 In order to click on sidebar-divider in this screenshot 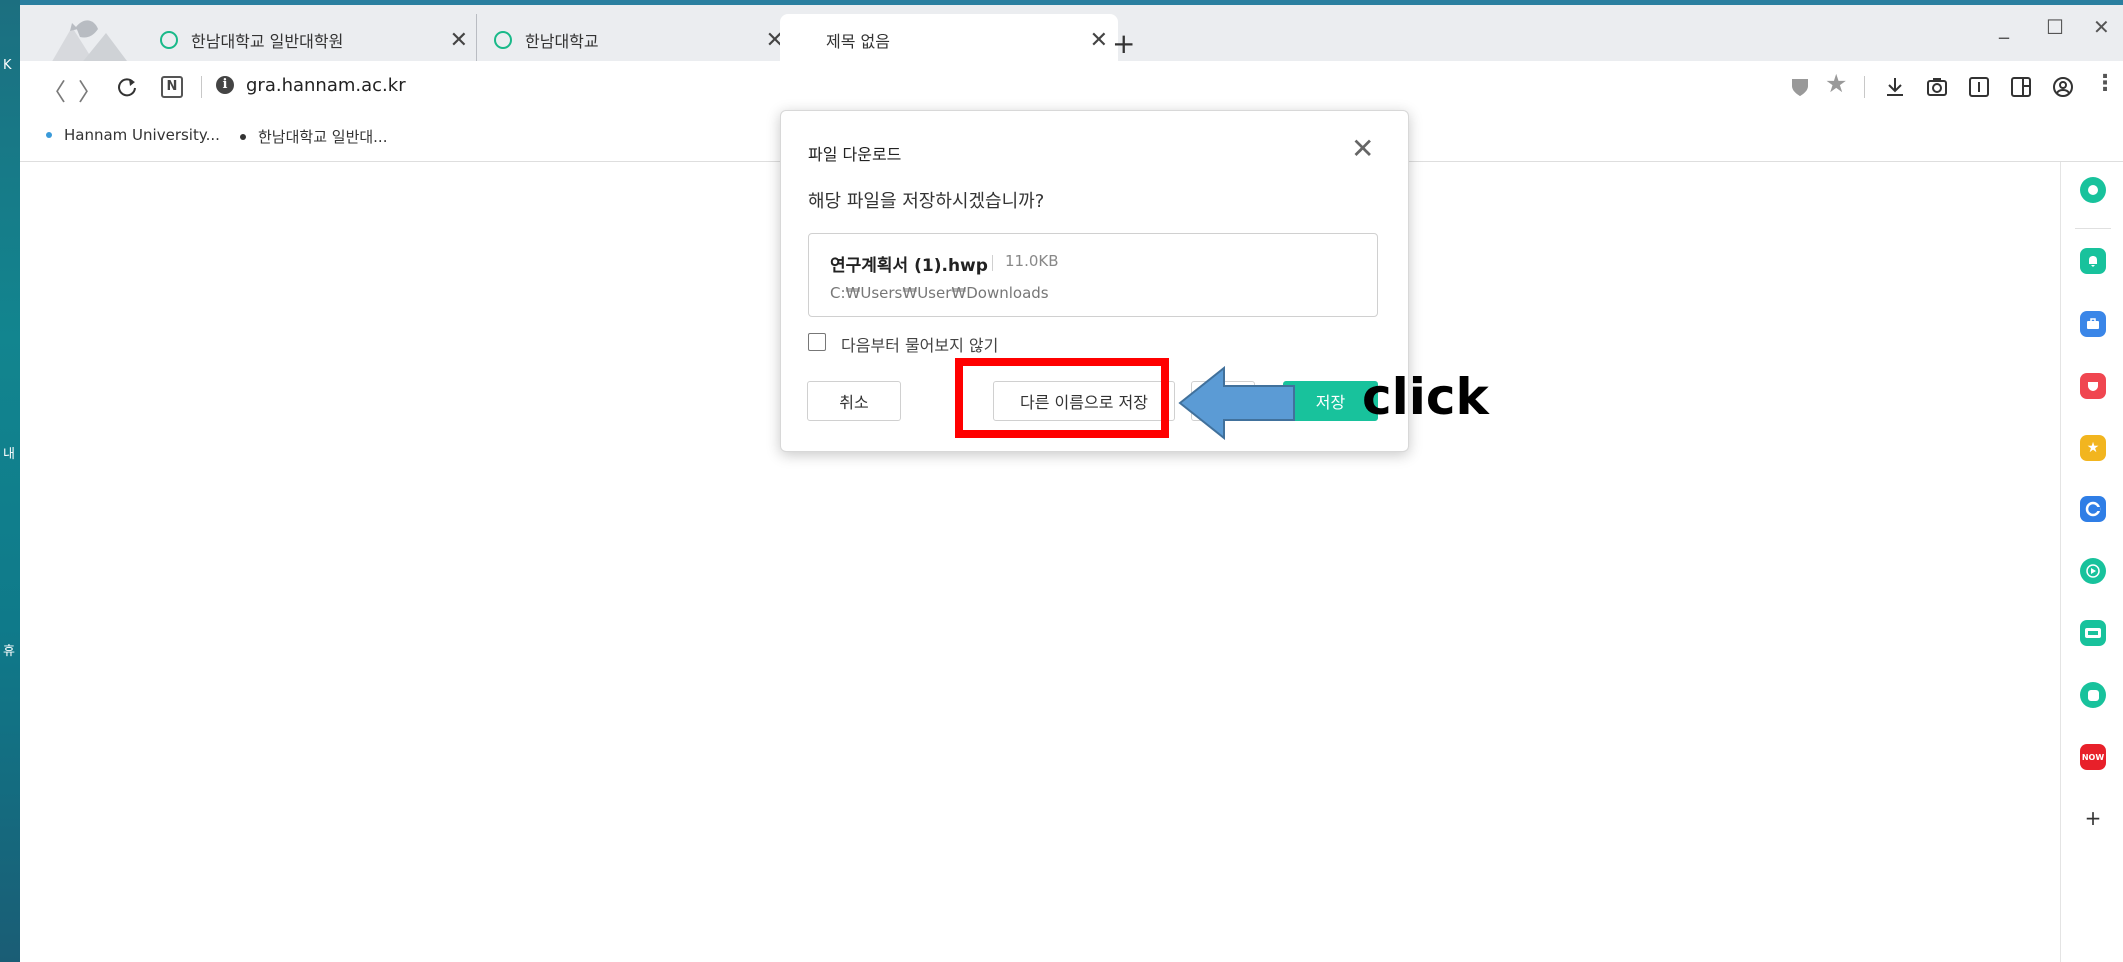, I will do `click(2093, 228)`.